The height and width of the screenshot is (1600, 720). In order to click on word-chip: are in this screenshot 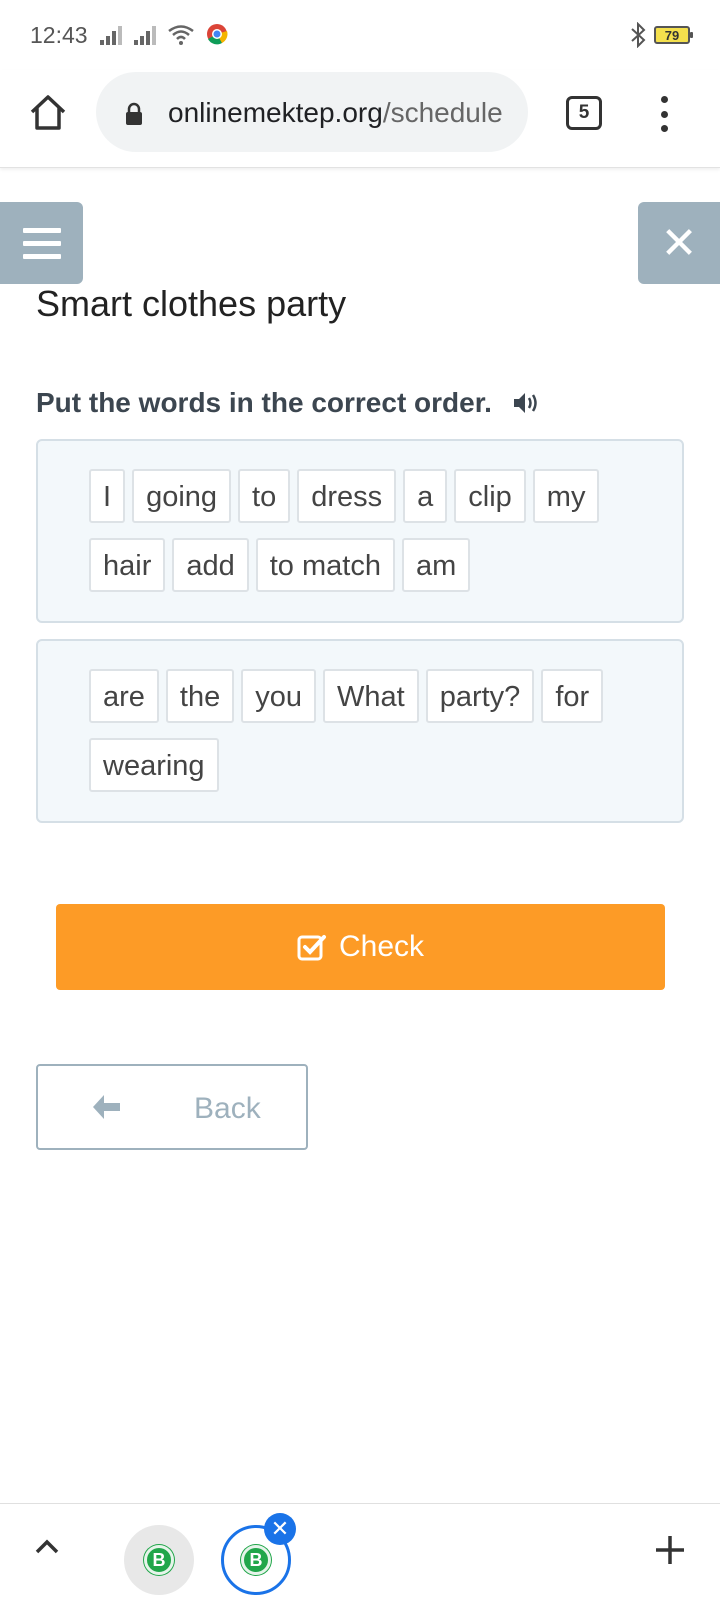, I will do `click(124, 696)`.